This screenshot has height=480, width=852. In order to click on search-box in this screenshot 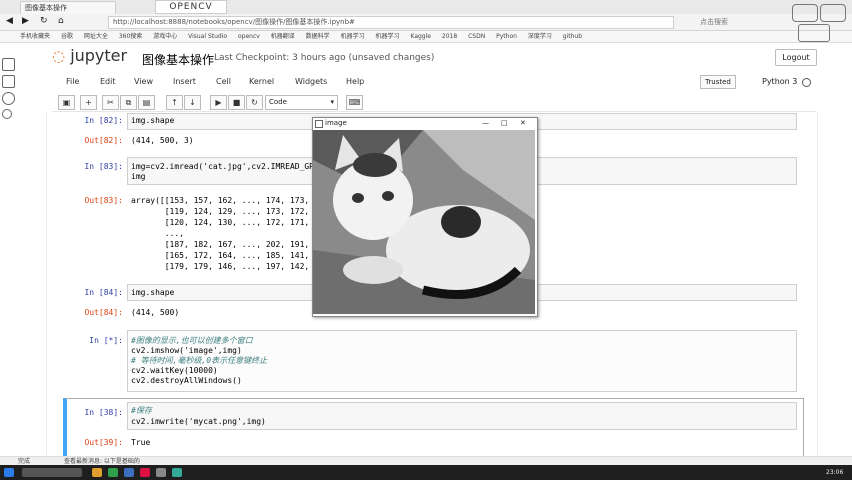, I will do `click(52, 472)`.